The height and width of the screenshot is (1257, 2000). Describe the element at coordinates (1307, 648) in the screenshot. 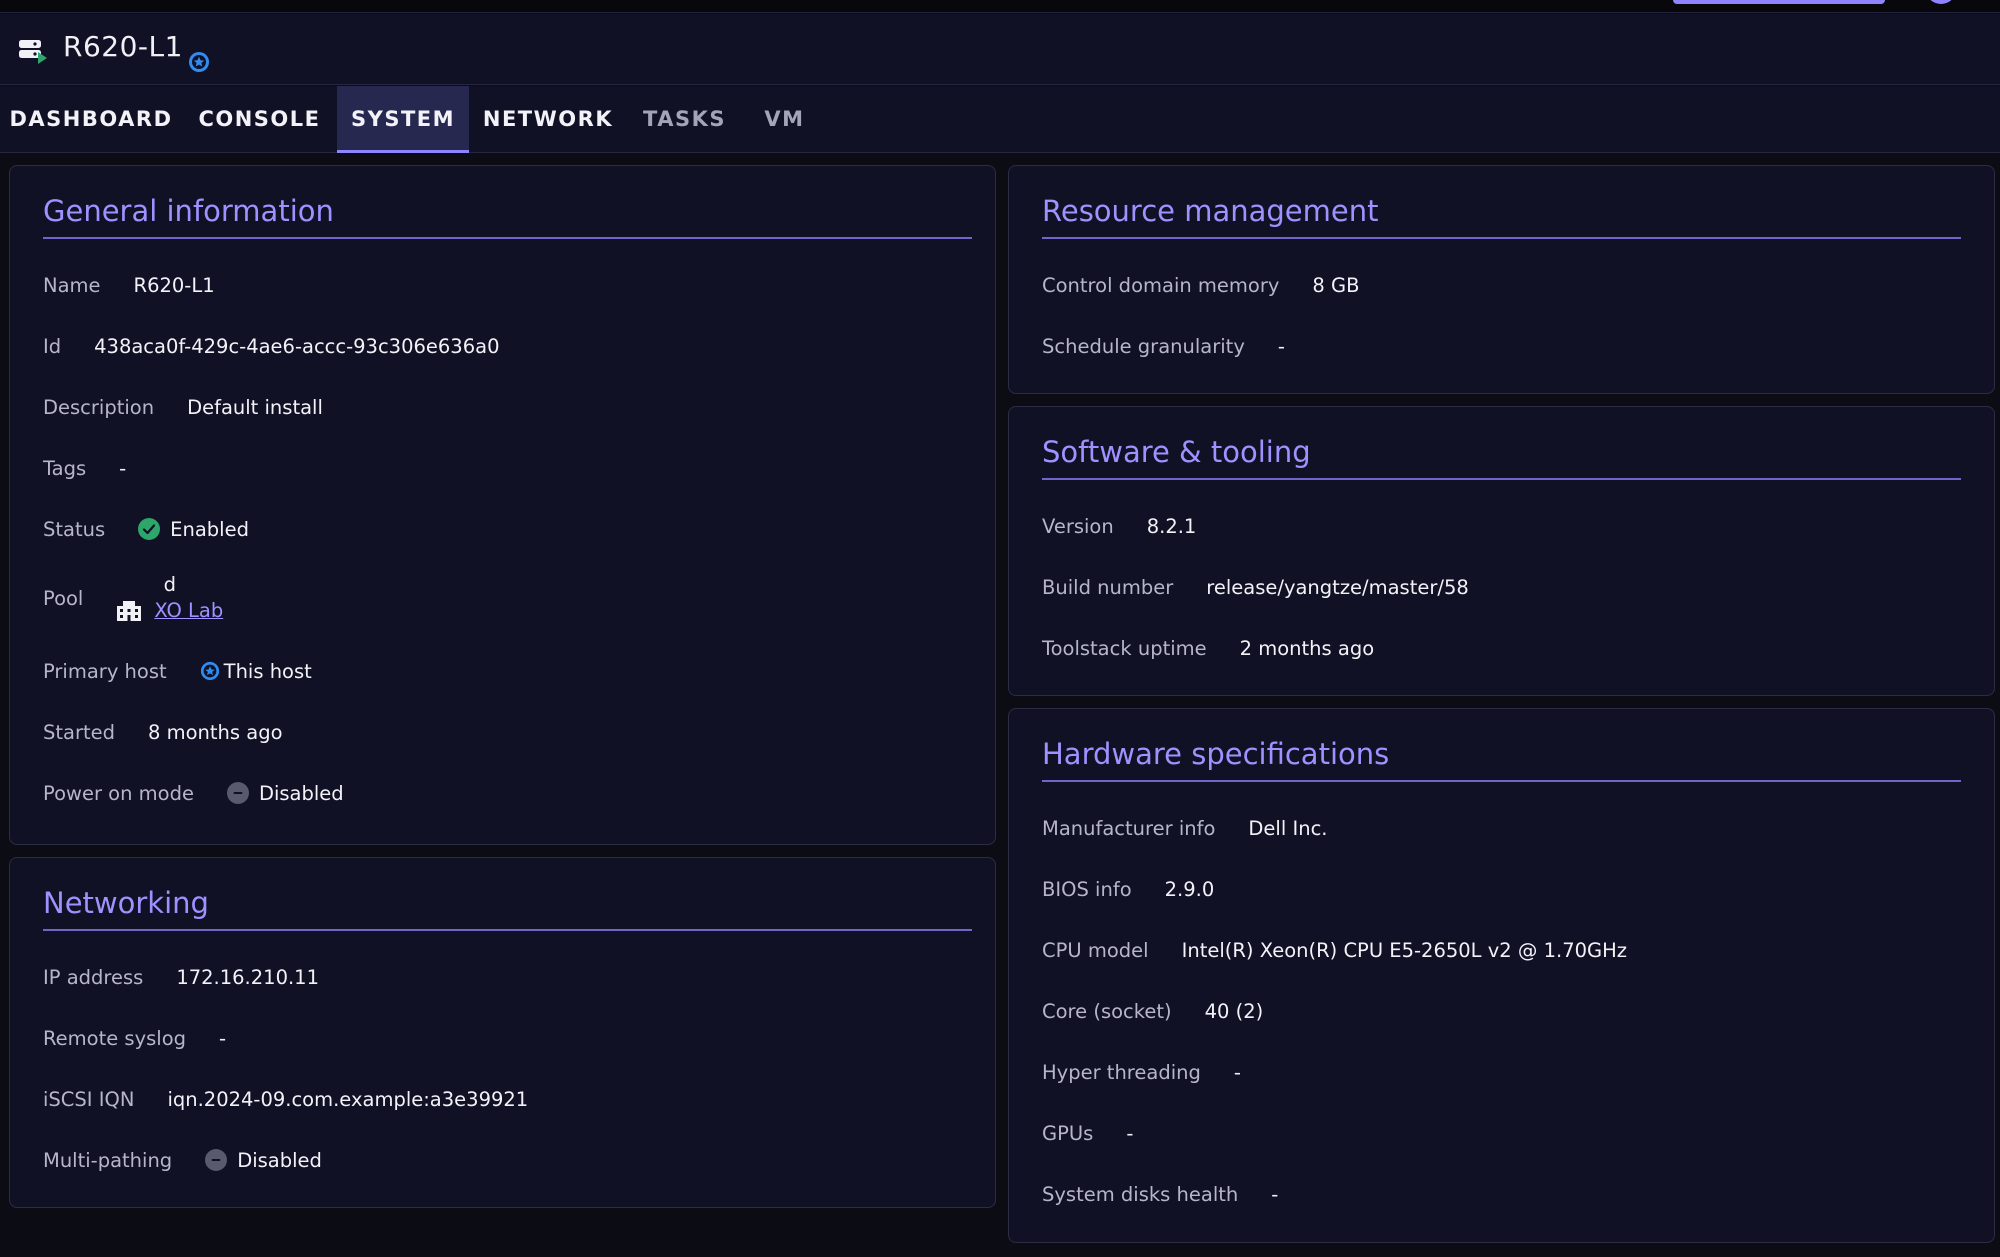

I see `toolstack-uptime-value: 2 months ago` at that location.